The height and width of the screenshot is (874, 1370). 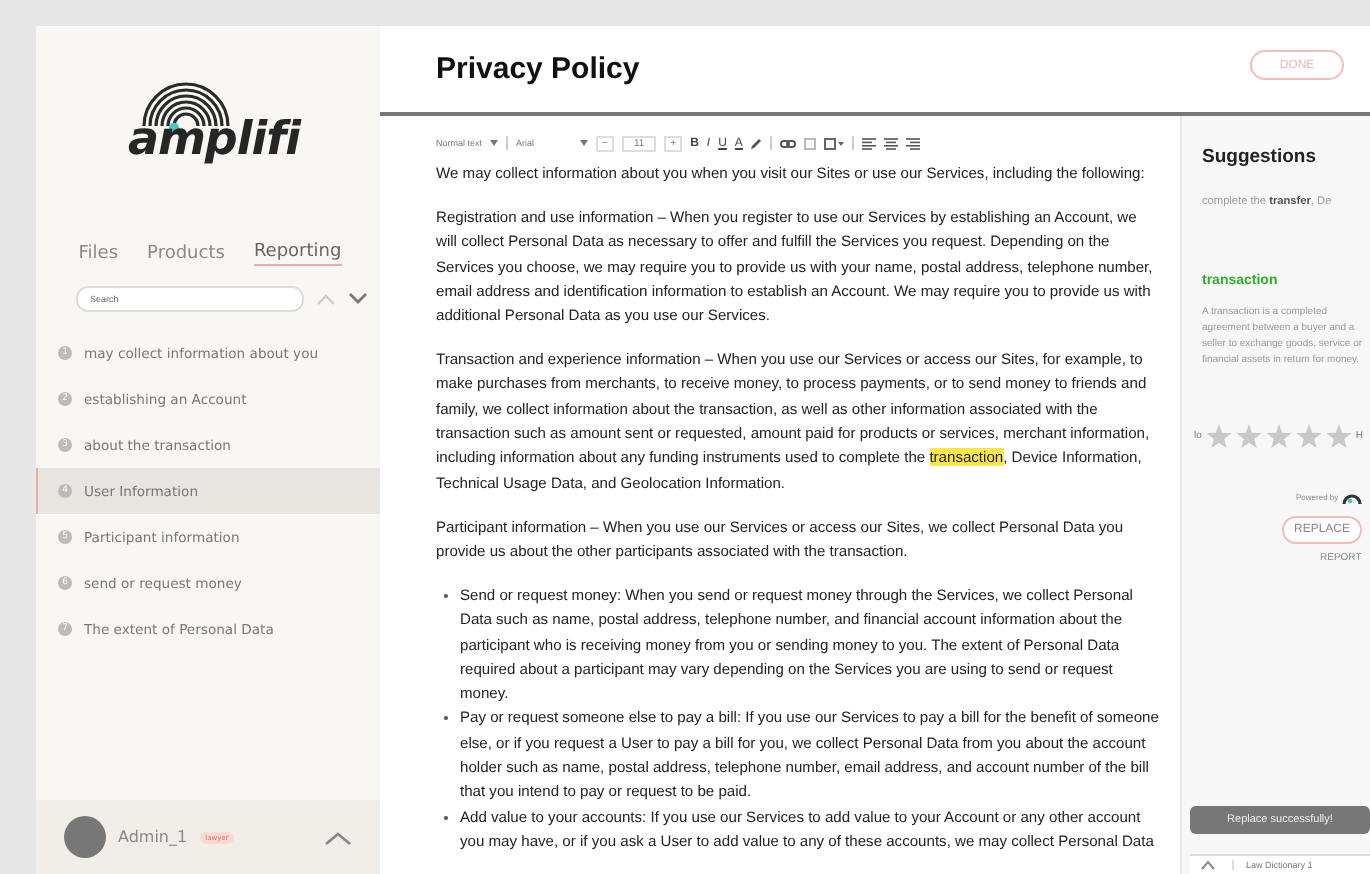 I want to click on panel-title: Suggestions, so click(x=1260, y=157).